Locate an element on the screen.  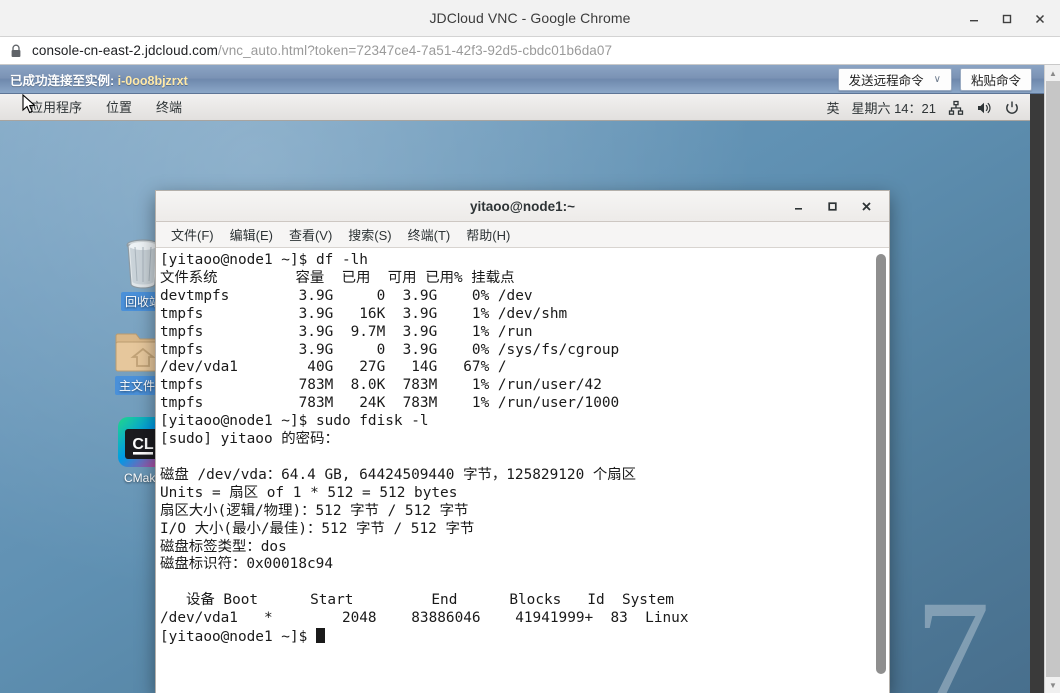
terminal-line: I/O 大小(最小/最佳)：512 字节 / 512 字节 is located at coordinates (317, 528).